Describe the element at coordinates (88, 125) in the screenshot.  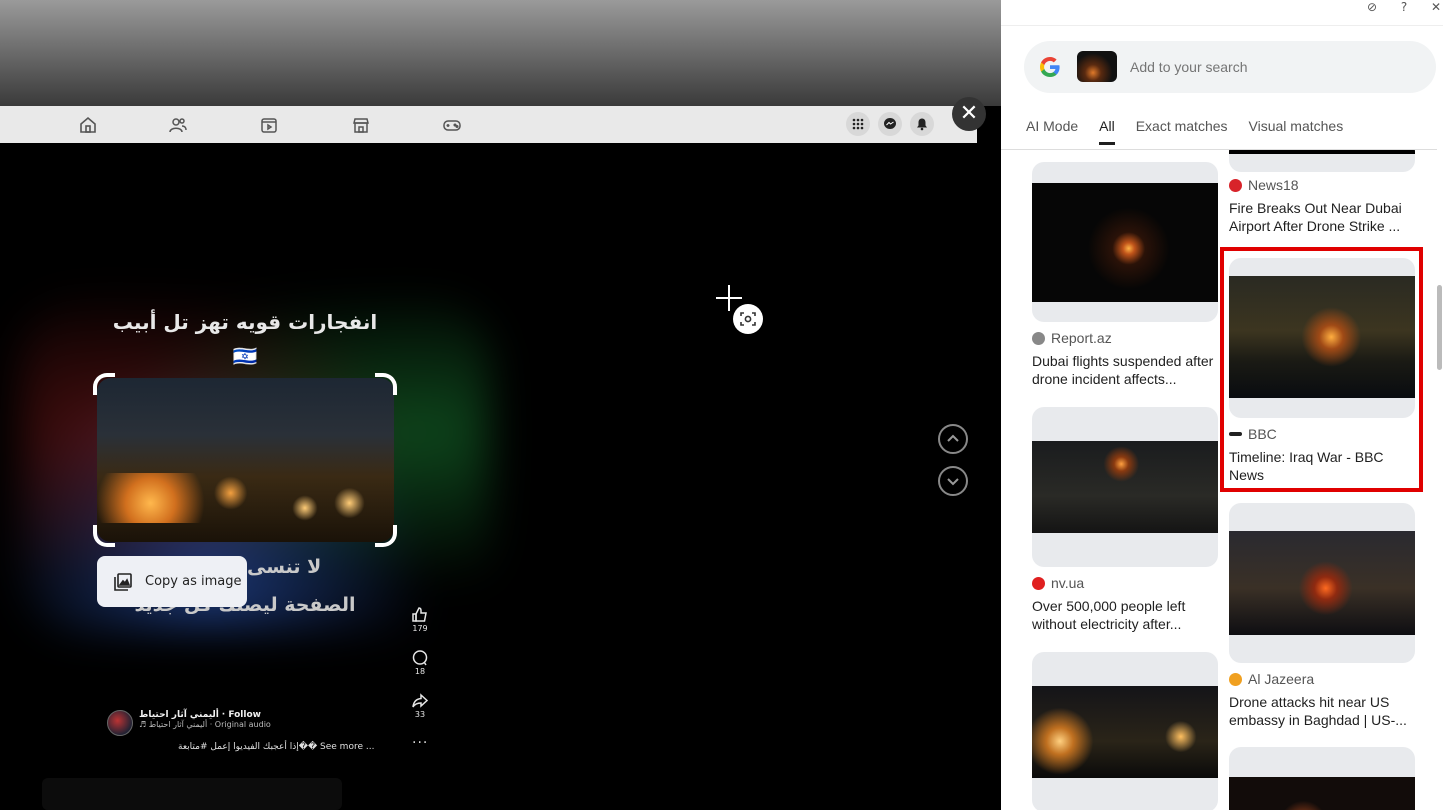
I see `home-icon` at that location.